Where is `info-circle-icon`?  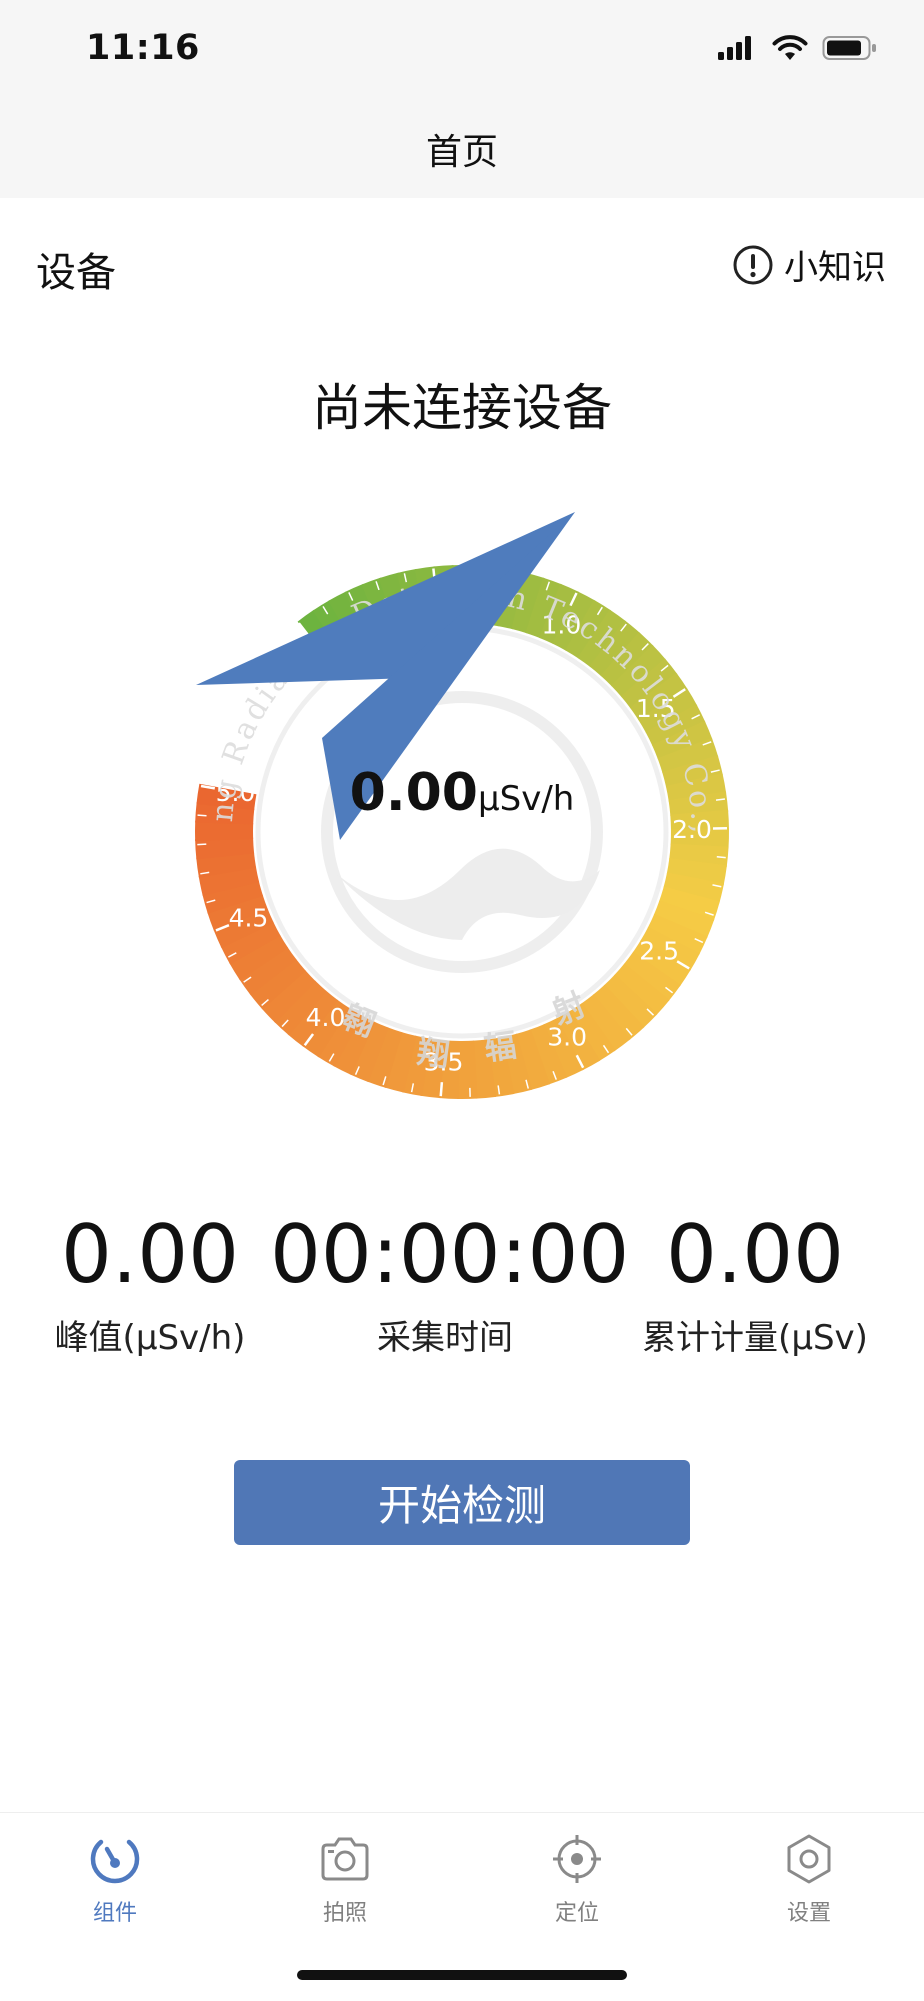
info-circle-icon is located at coordinates (753, 265).